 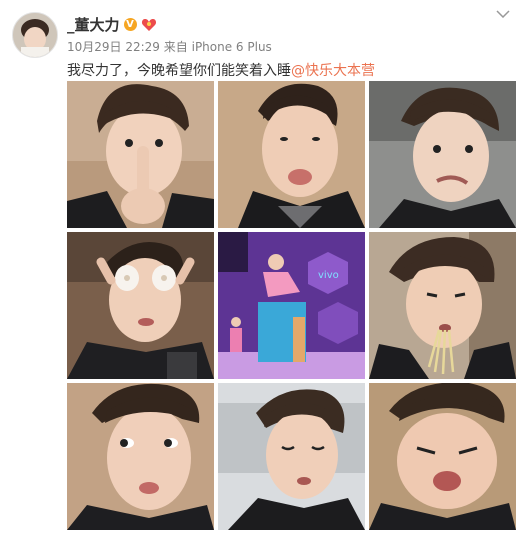 I want to click on photo-sleepy-face, so click(x=291, y=456).